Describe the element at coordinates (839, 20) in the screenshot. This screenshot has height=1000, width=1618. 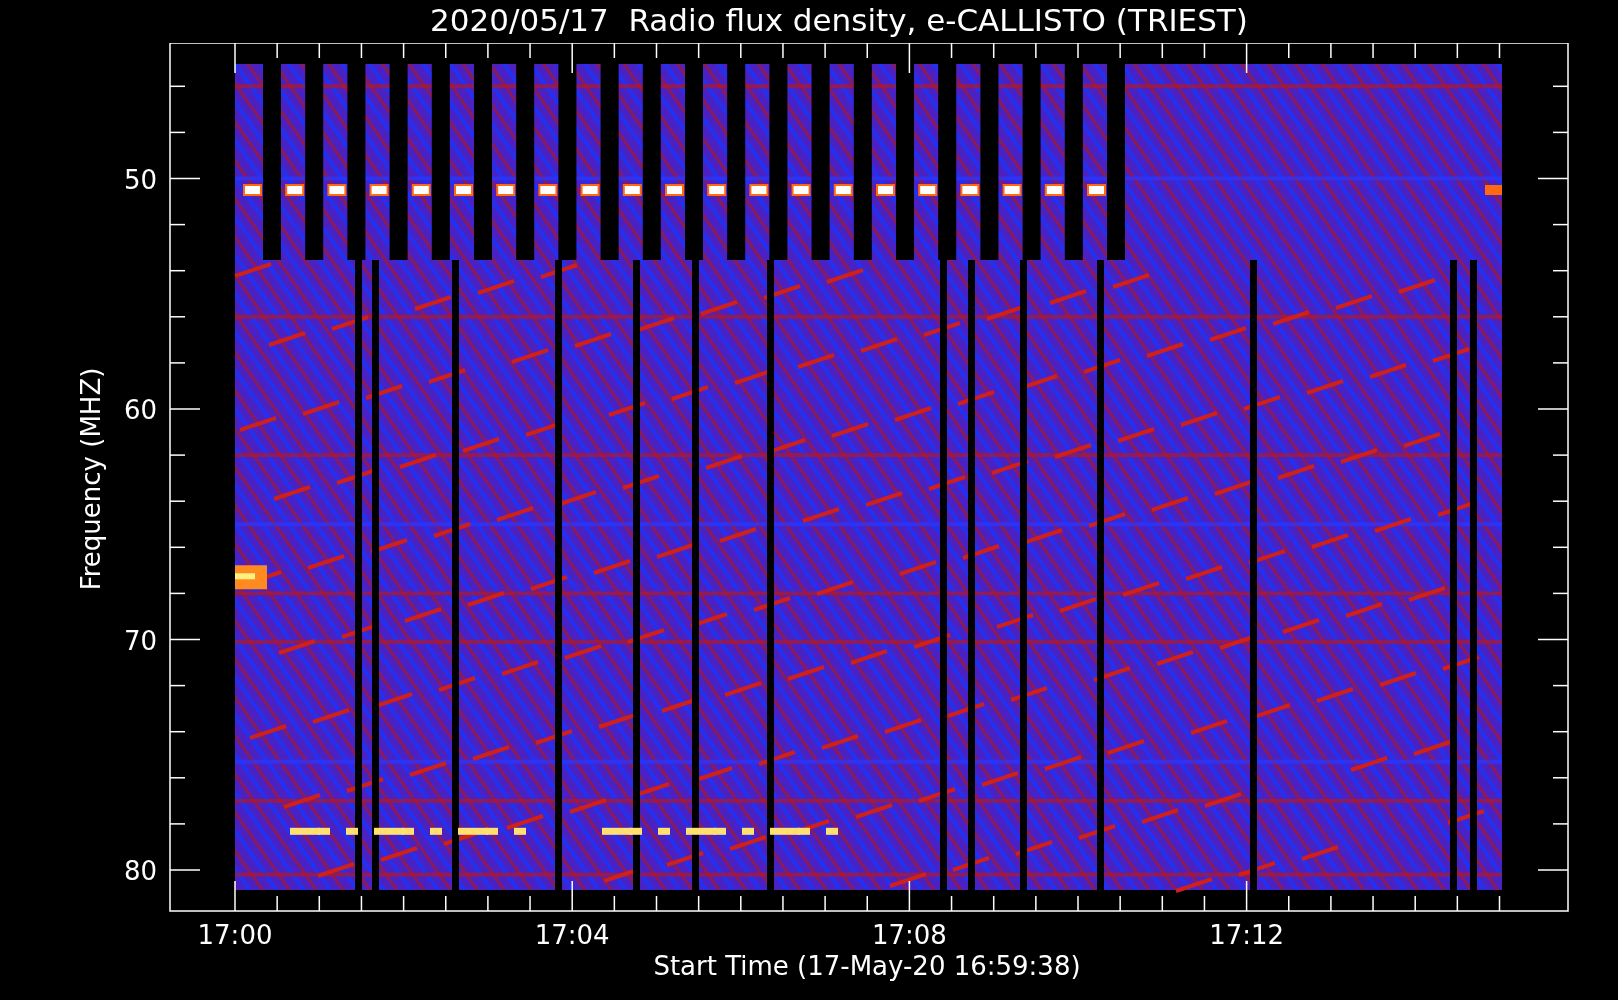
I see `chart-title: 2020/05/17 Radio flux density, e-CALLISTO (TRIEST)` at that location.